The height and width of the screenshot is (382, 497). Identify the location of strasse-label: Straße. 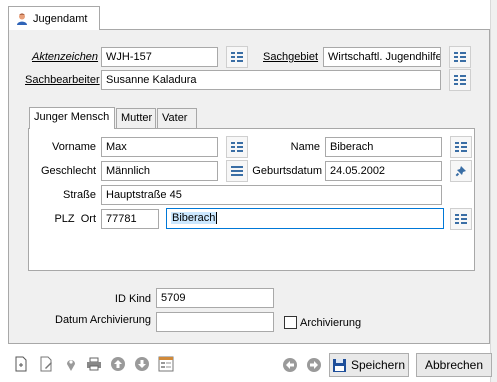
(79, 195).